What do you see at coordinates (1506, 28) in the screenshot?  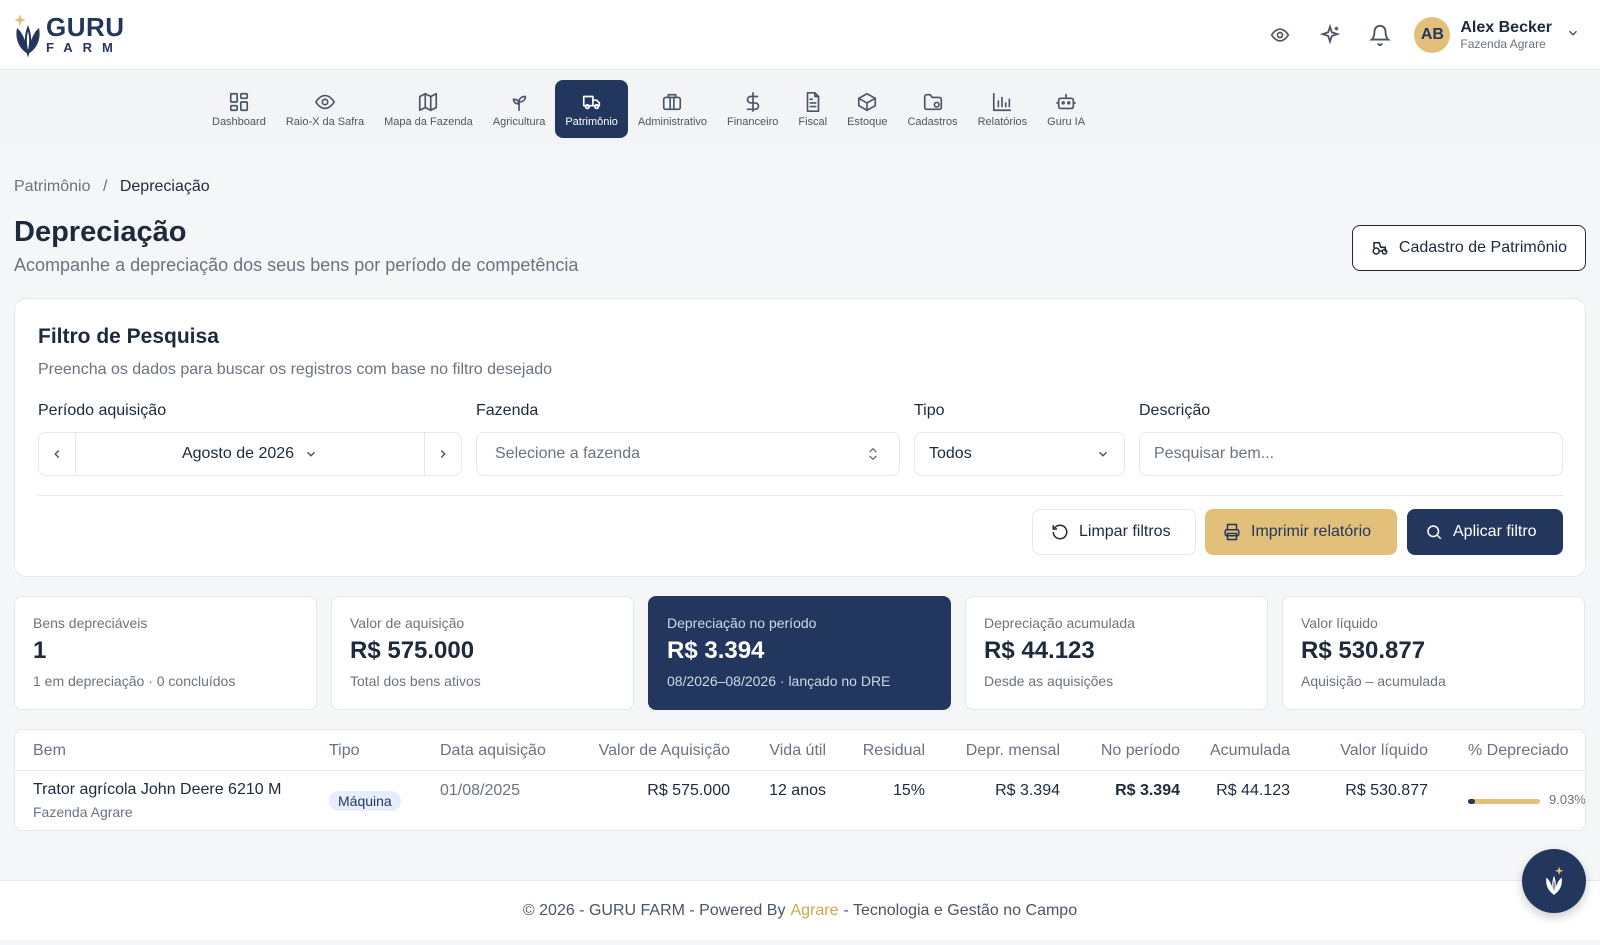 I see `user-name: Alex Becker` at bounding box center [1506, 28].